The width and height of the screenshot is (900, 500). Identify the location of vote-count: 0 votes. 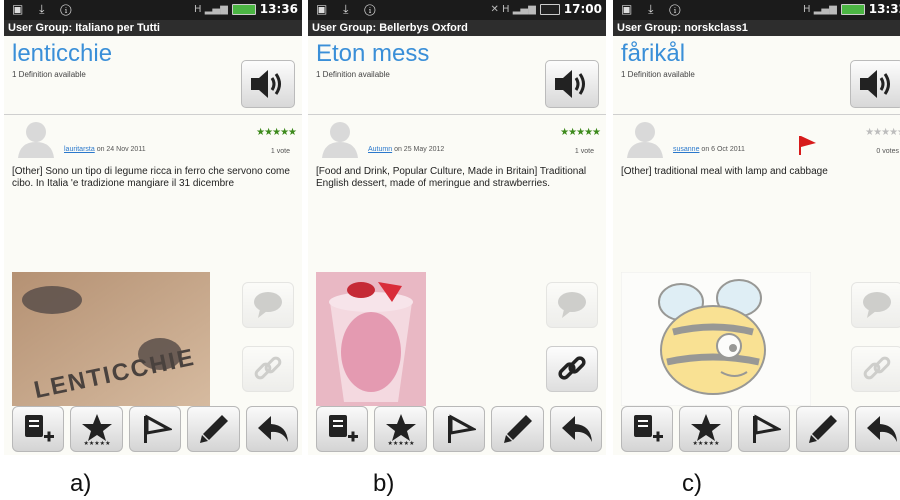
(887, 151).